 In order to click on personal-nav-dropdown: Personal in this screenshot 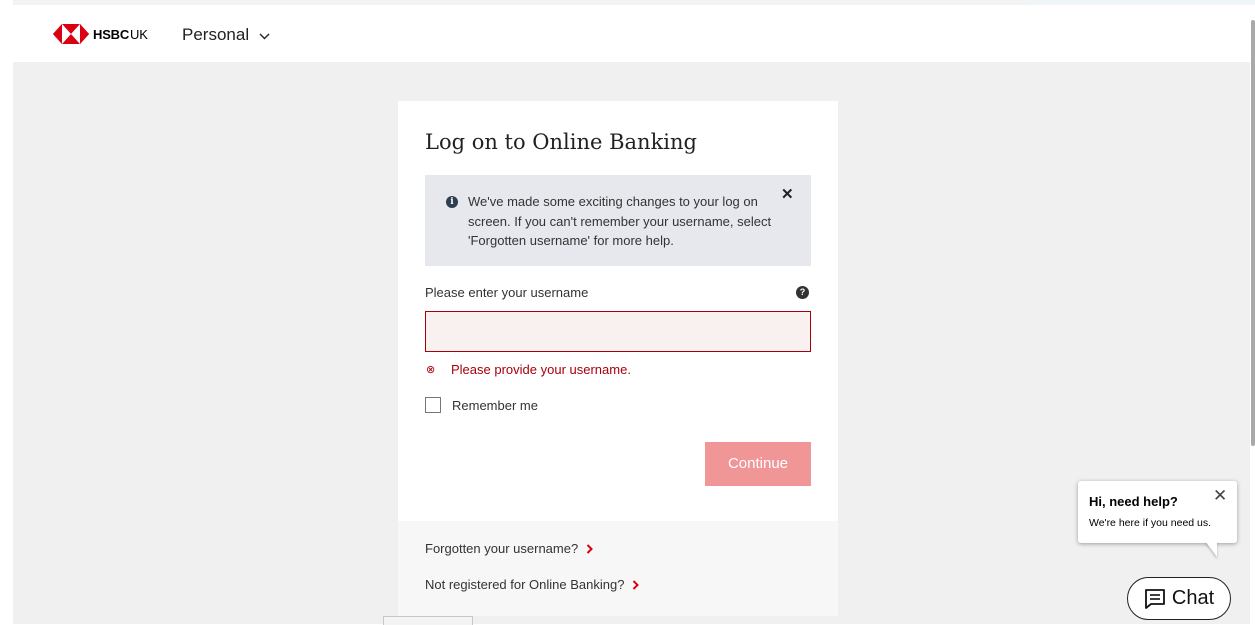, I will do `click(226, 35)`.